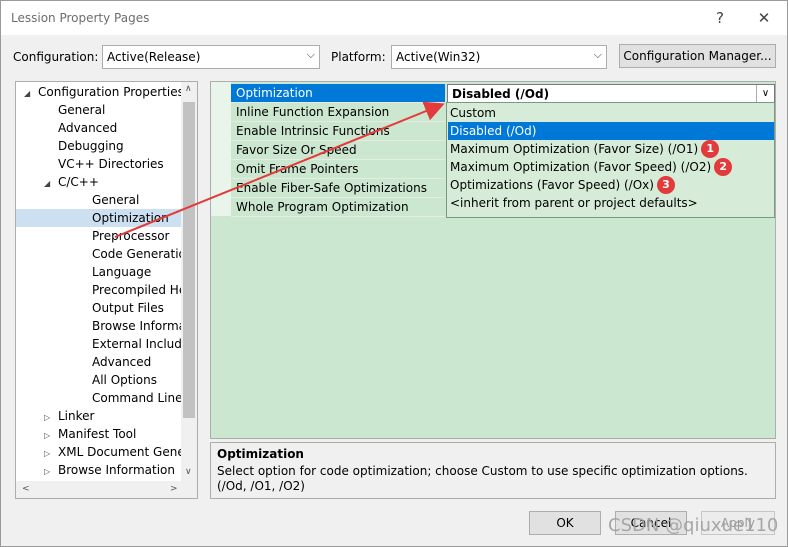 This screenshot has width=788, height=547. Describe the element at coordinates (78, 182) in the screenshot. I see `tree-item-label: C/C++` at that location.